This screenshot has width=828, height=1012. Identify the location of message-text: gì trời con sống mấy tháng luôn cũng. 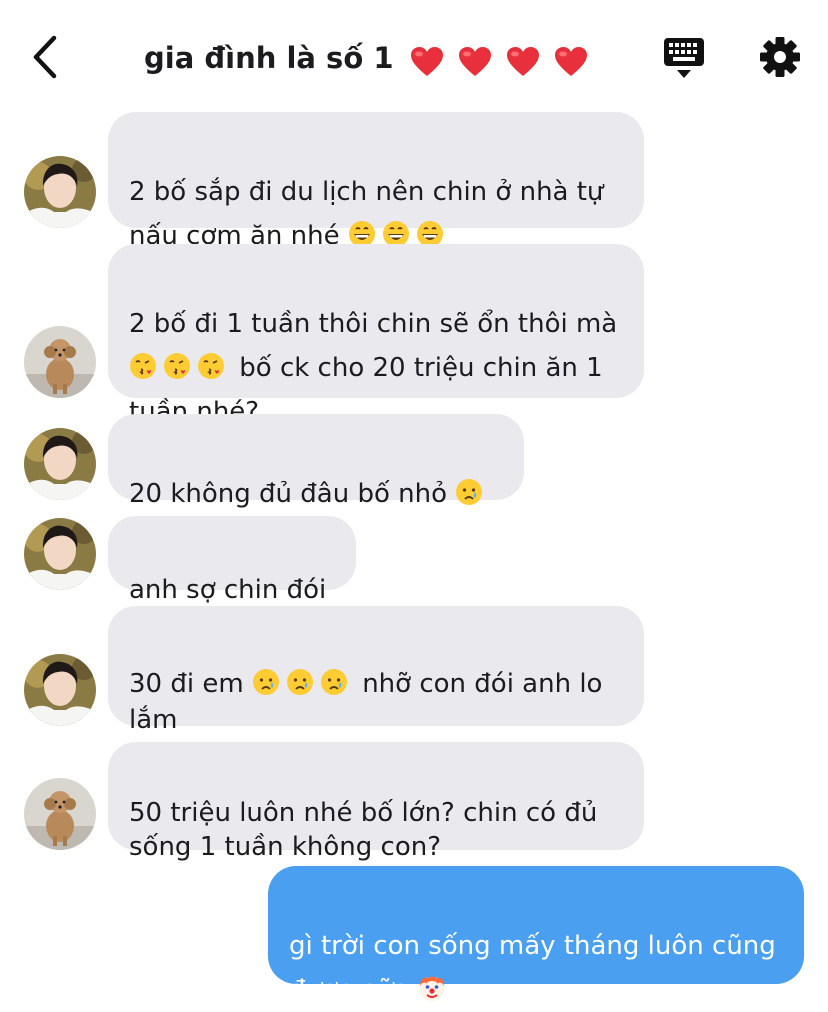
(532, 946).